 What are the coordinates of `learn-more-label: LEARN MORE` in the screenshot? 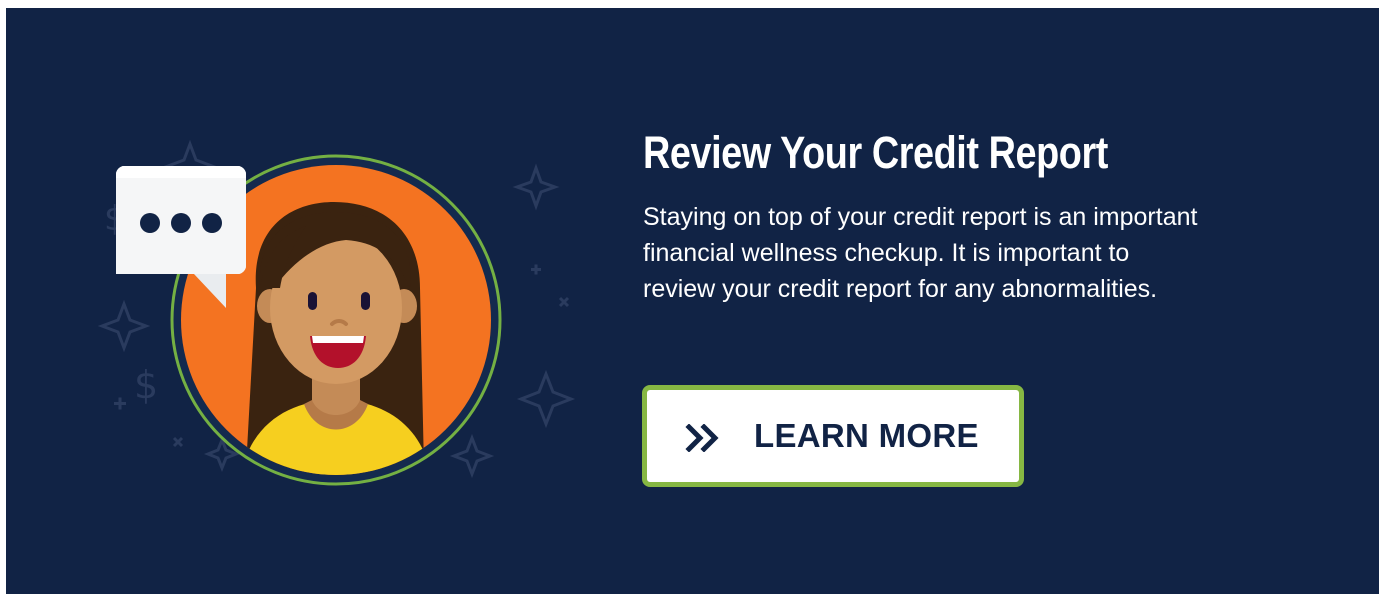 It's located at (866, 435).